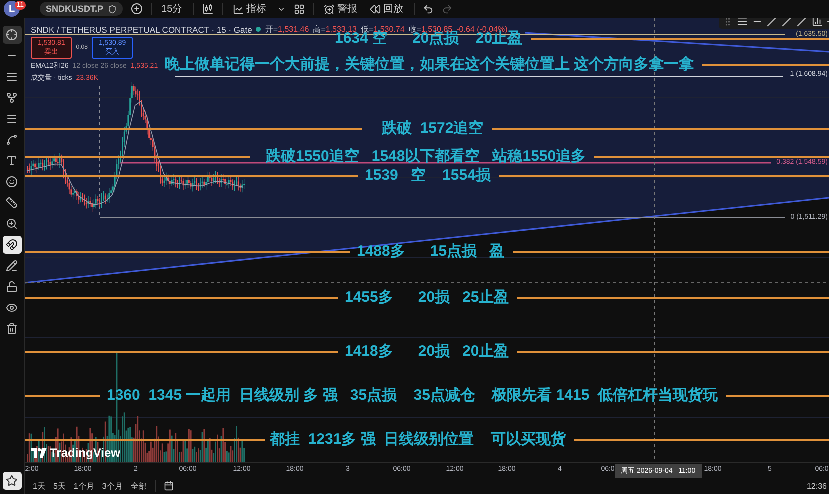 Image resolution: width=829 pixels, height=494 pixels. I want to click on replay-button: 回放, so click(387, 9).